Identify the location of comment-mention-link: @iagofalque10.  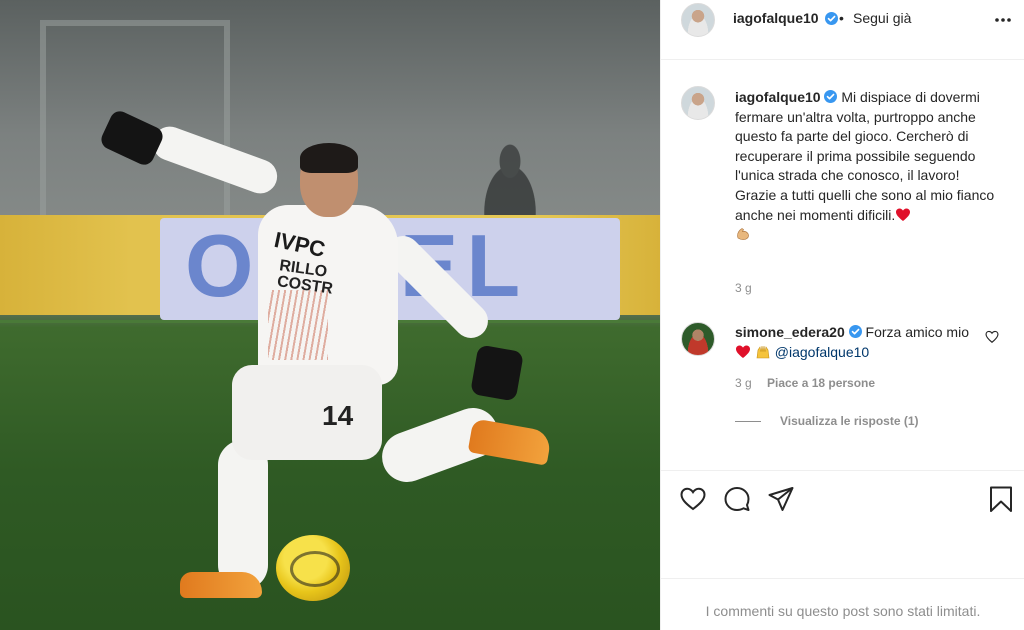
(822, 352).